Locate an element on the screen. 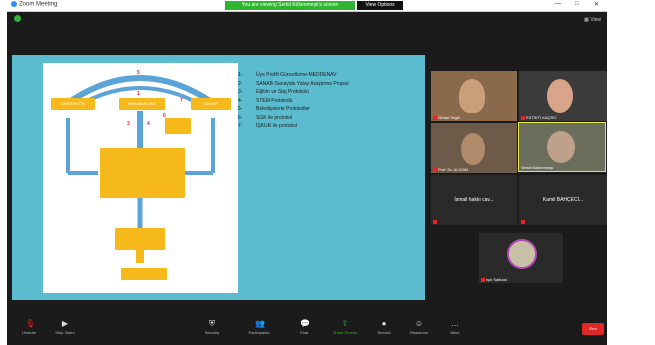 The height and width of the screenshot is (345, 655). active-speaker-tile: Serkit Kökenmeşk is located at coordinates (562, 147).